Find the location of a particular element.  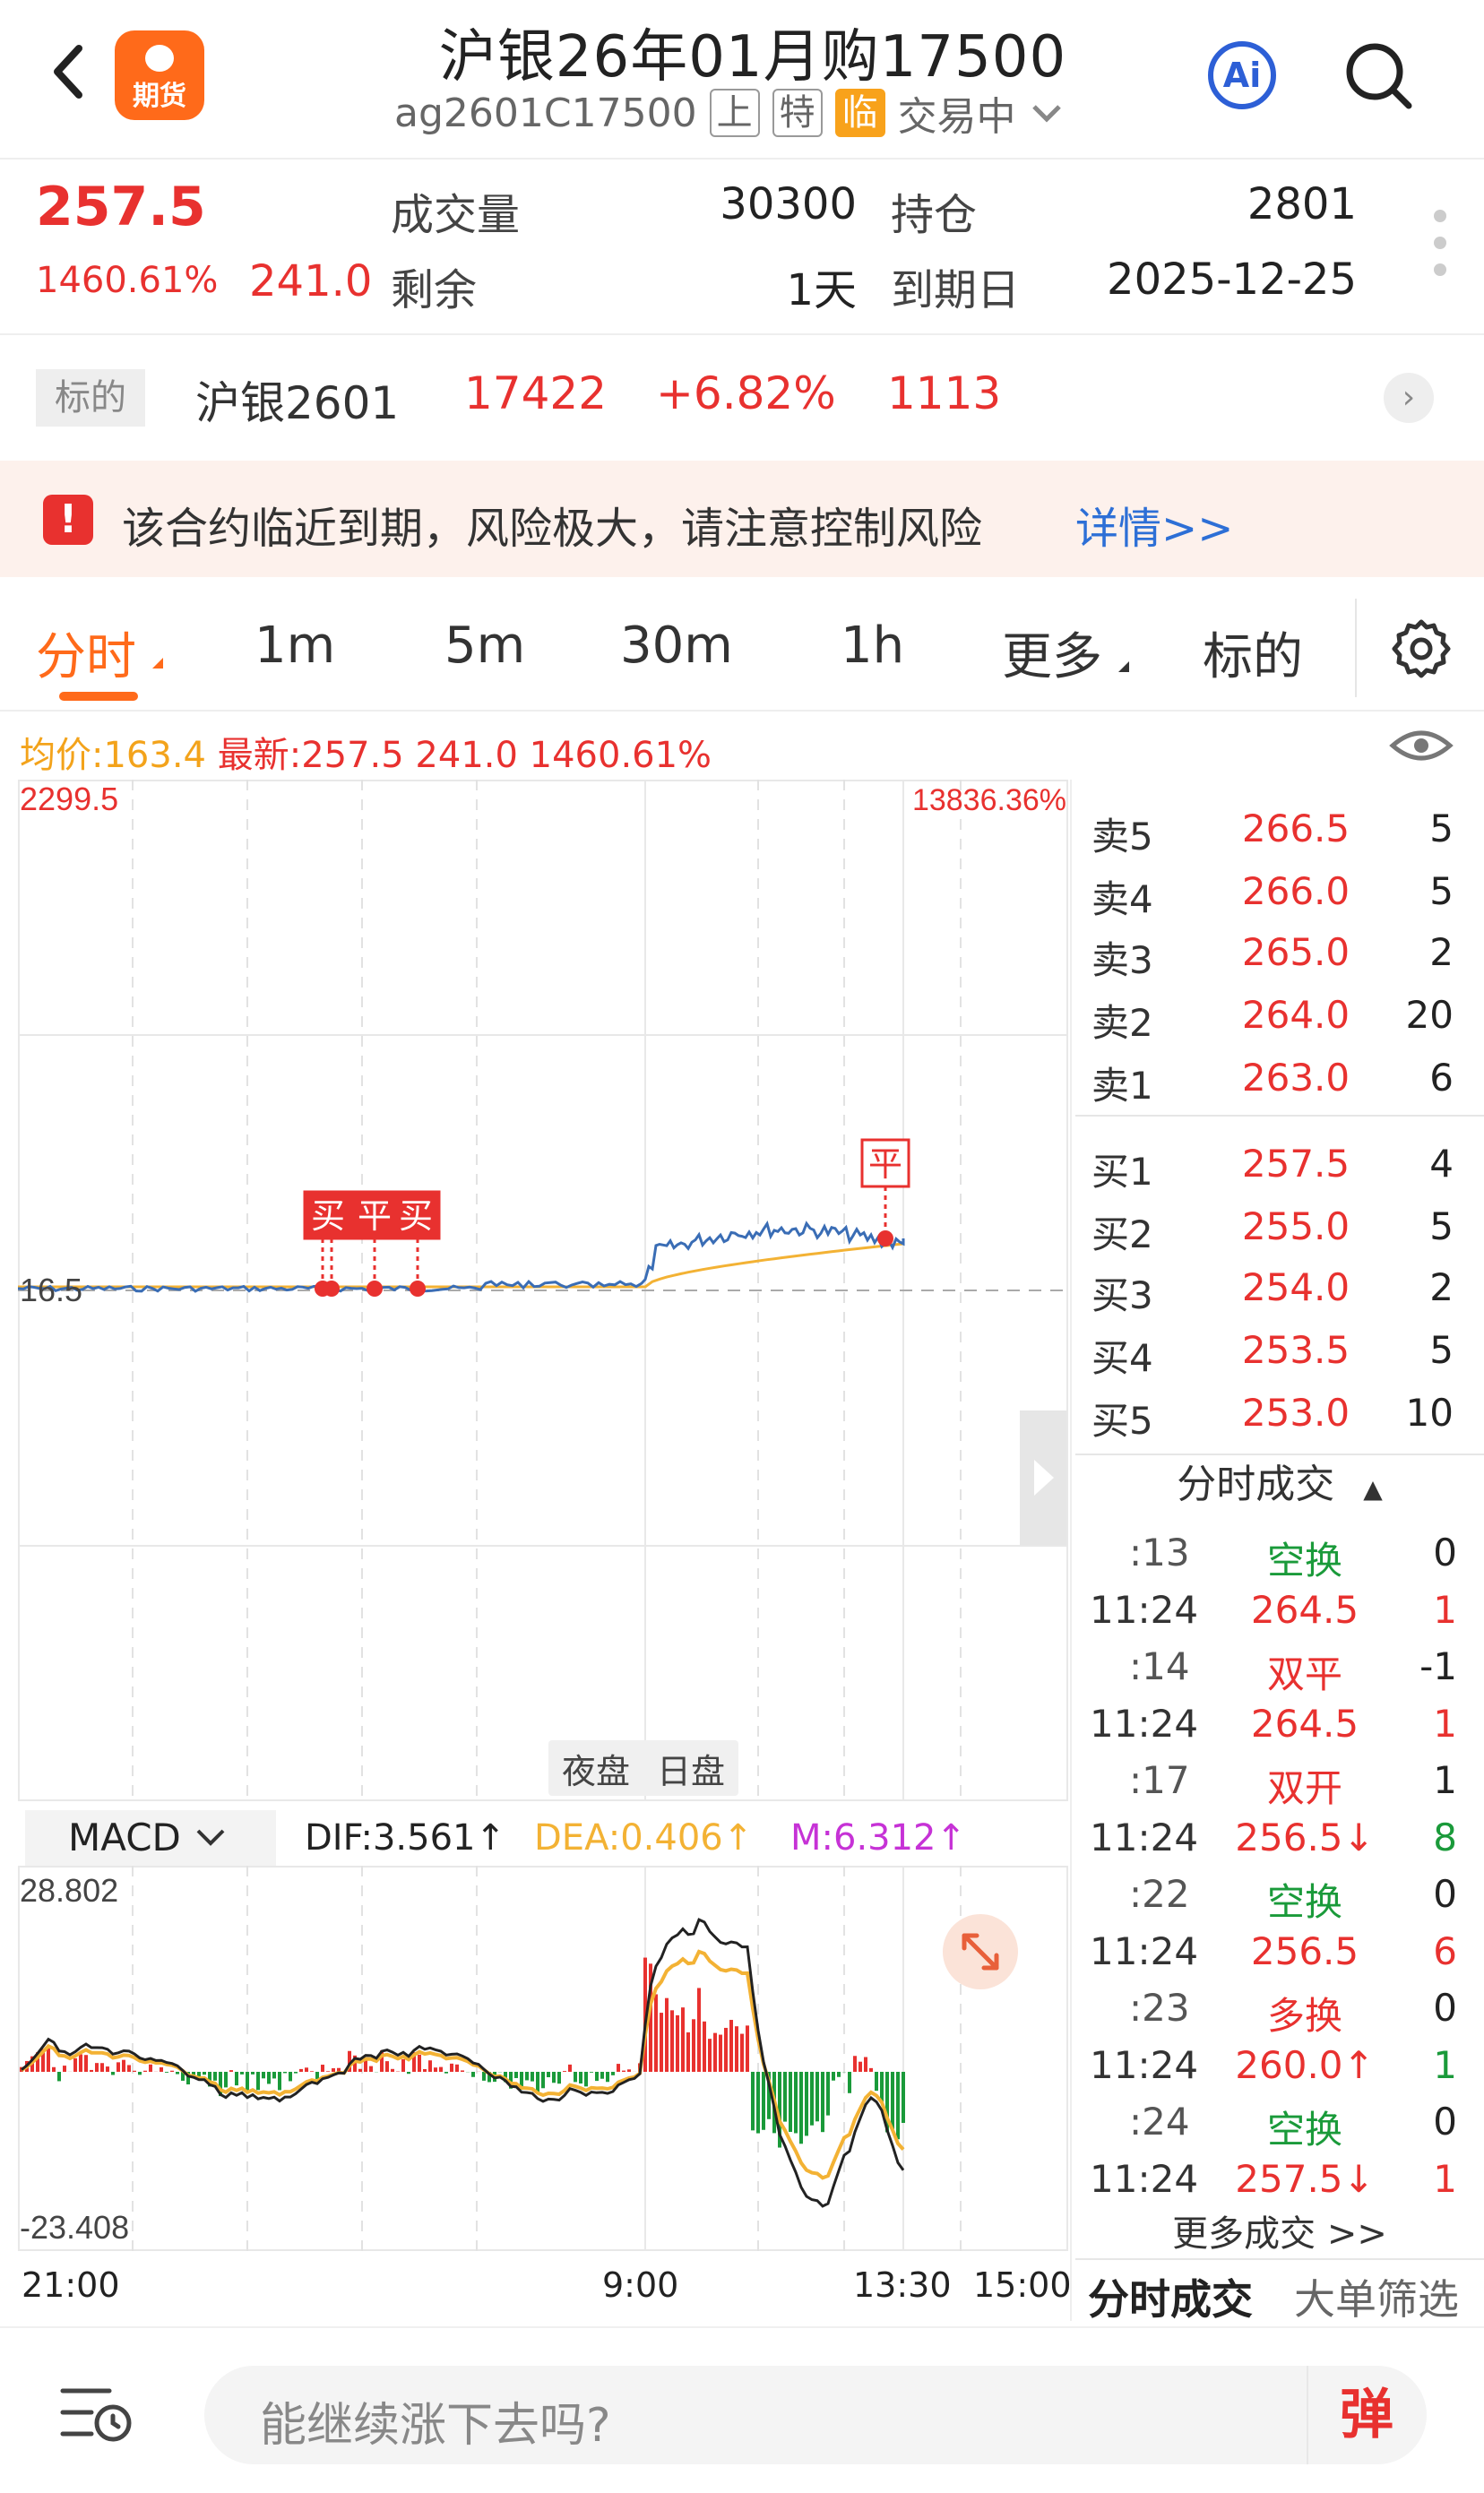

collapse-panel-handle is located at coordinates (1043, 1477).